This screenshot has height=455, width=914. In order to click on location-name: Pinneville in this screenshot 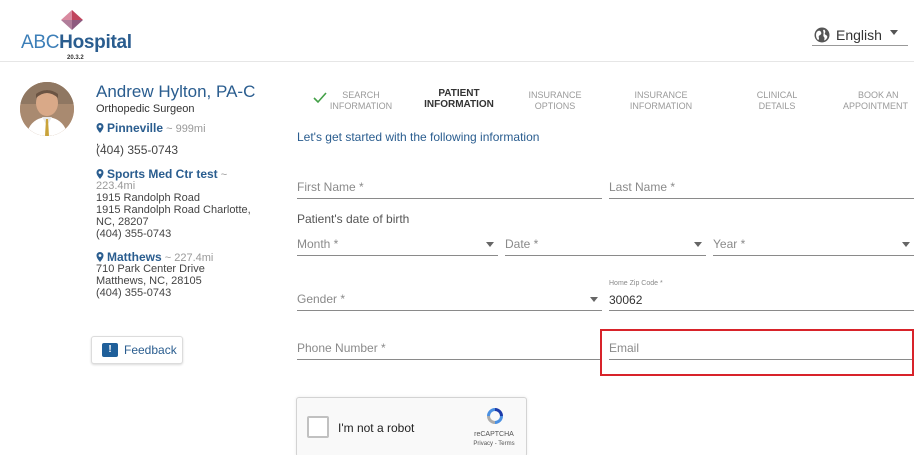, I will do `click(135, 128)`.